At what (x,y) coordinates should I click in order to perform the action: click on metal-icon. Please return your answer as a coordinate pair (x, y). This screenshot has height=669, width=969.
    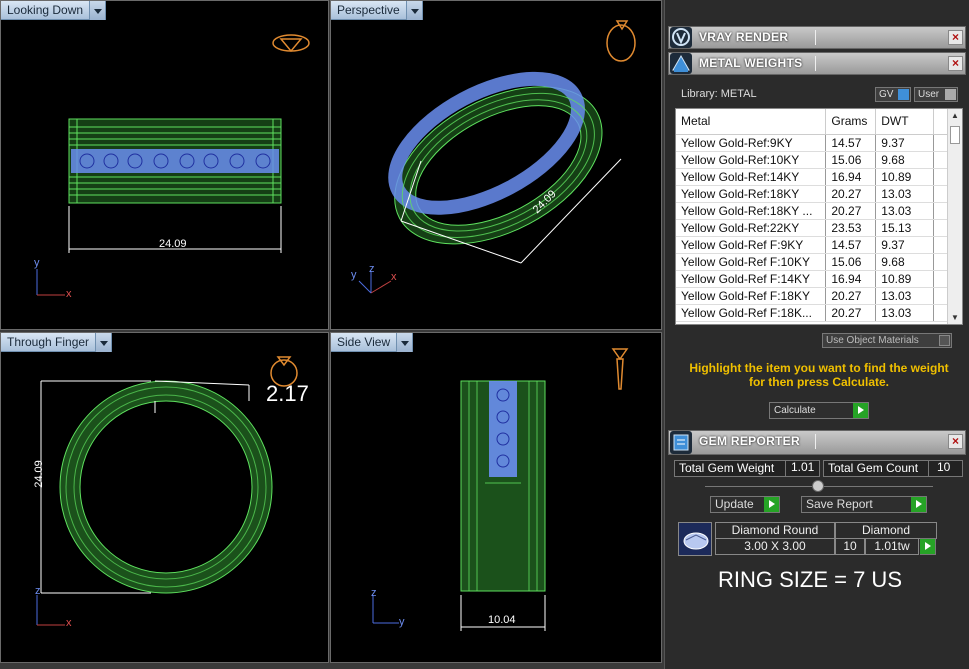
    Looking at the image, I should click on (681, 63).